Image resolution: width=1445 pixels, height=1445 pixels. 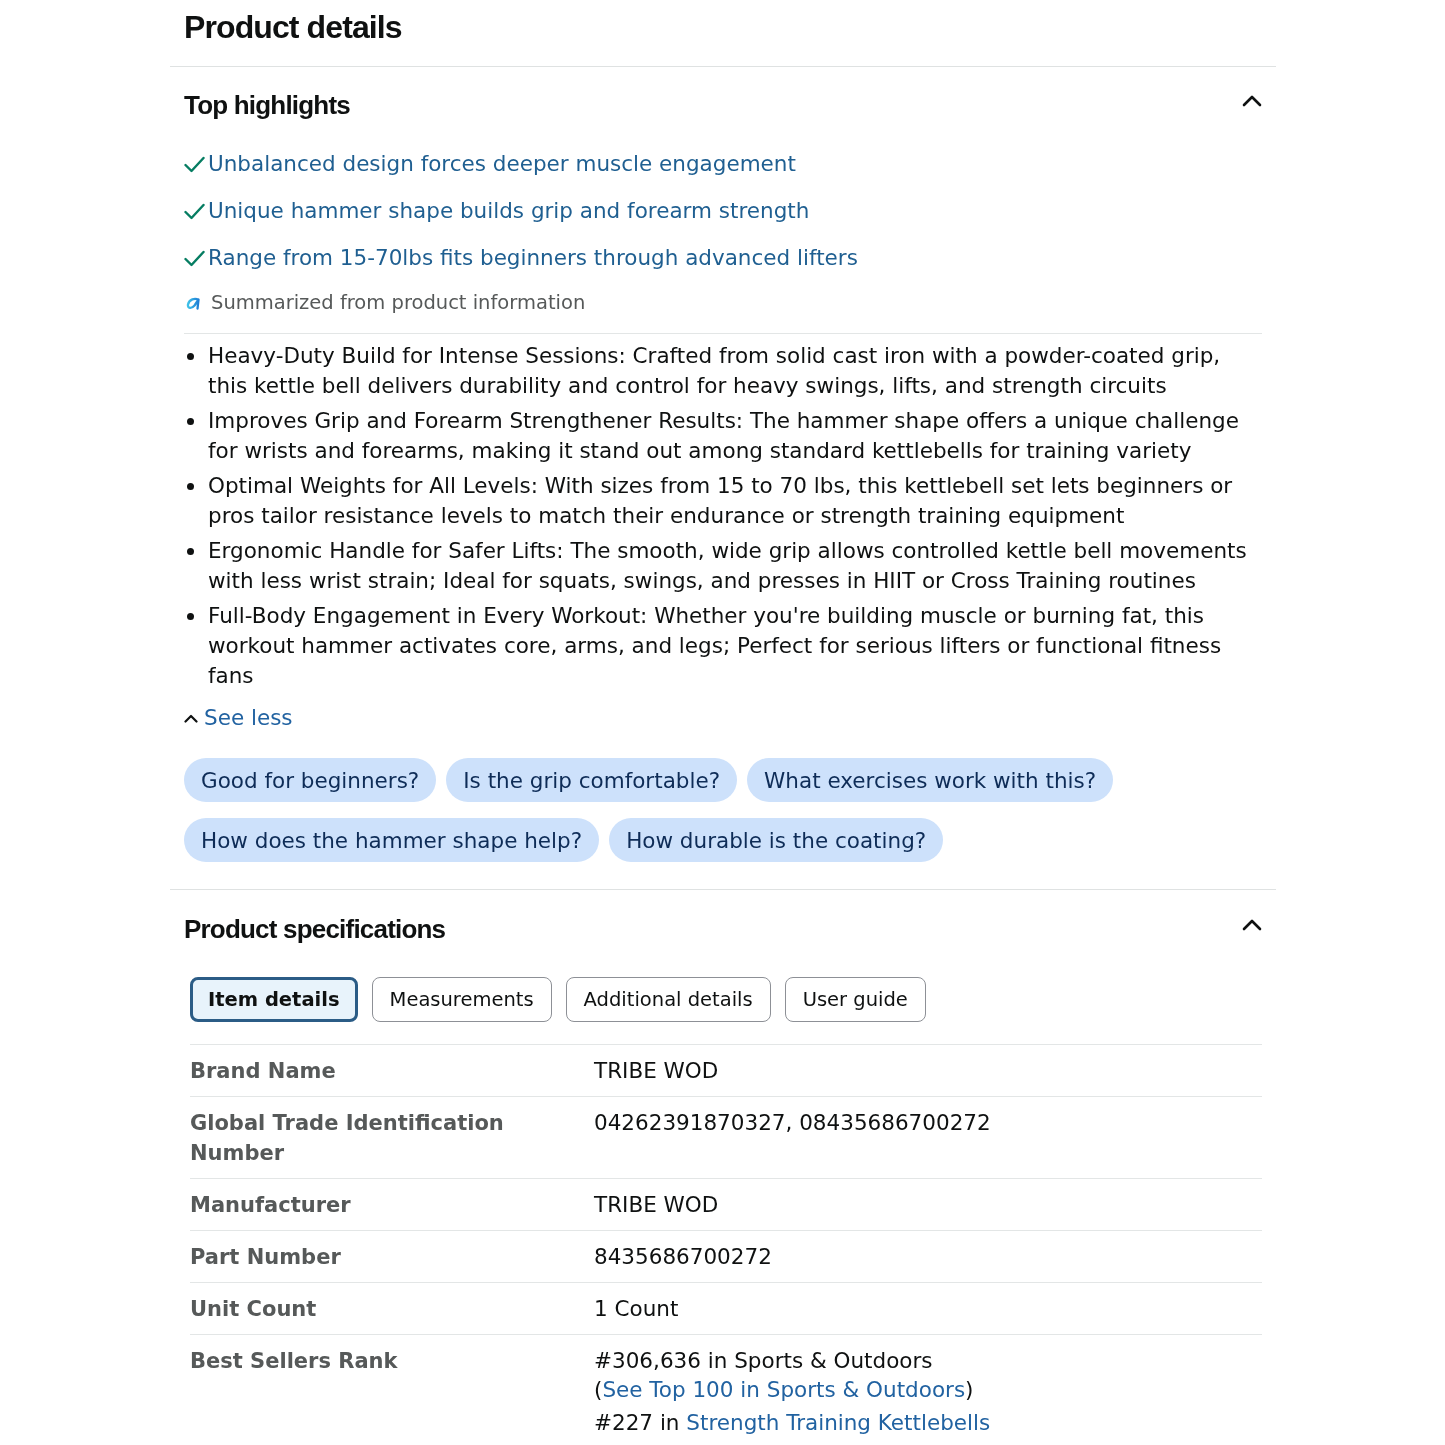 I want to click on swoosh-icon, so click(x=194, y=303).